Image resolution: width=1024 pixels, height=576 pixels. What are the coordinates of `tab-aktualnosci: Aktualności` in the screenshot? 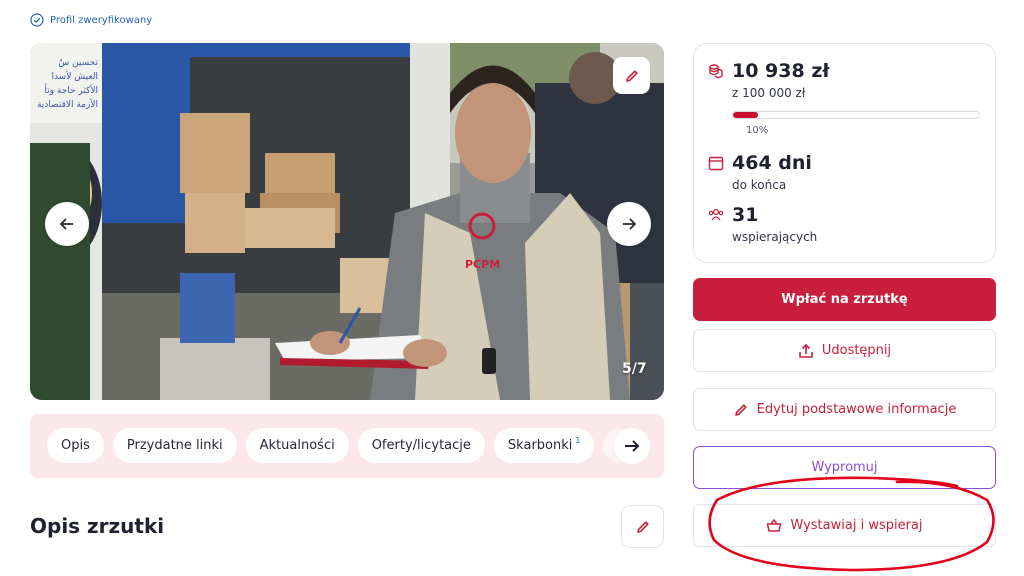 It's located at (297, 445).